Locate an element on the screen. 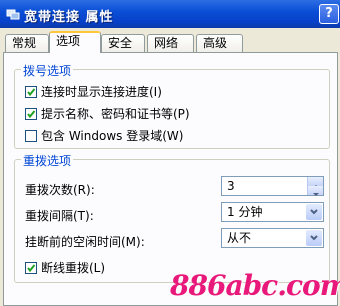 The height and width of the screenshot is (306, 340). redial-on-drop-label: 断线重拨(L) is located at coordinates (73, 268).